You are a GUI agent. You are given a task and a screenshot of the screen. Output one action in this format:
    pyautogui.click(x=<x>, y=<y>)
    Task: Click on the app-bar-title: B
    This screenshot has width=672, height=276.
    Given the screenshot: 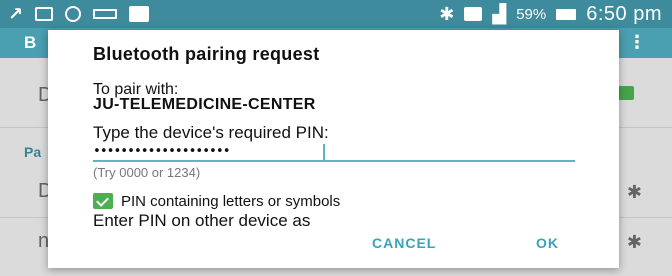 What is the action you would take?
    pyautogui.click(x=30, y=42)
    